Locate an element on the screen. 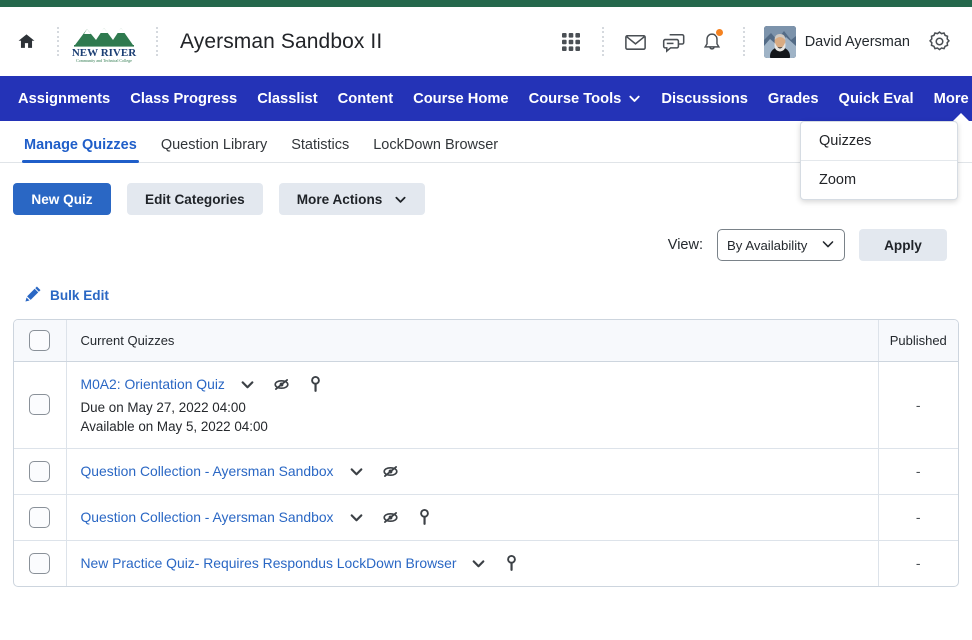  nav-item-label: Quick Eval is located at coordinates (876, 98).